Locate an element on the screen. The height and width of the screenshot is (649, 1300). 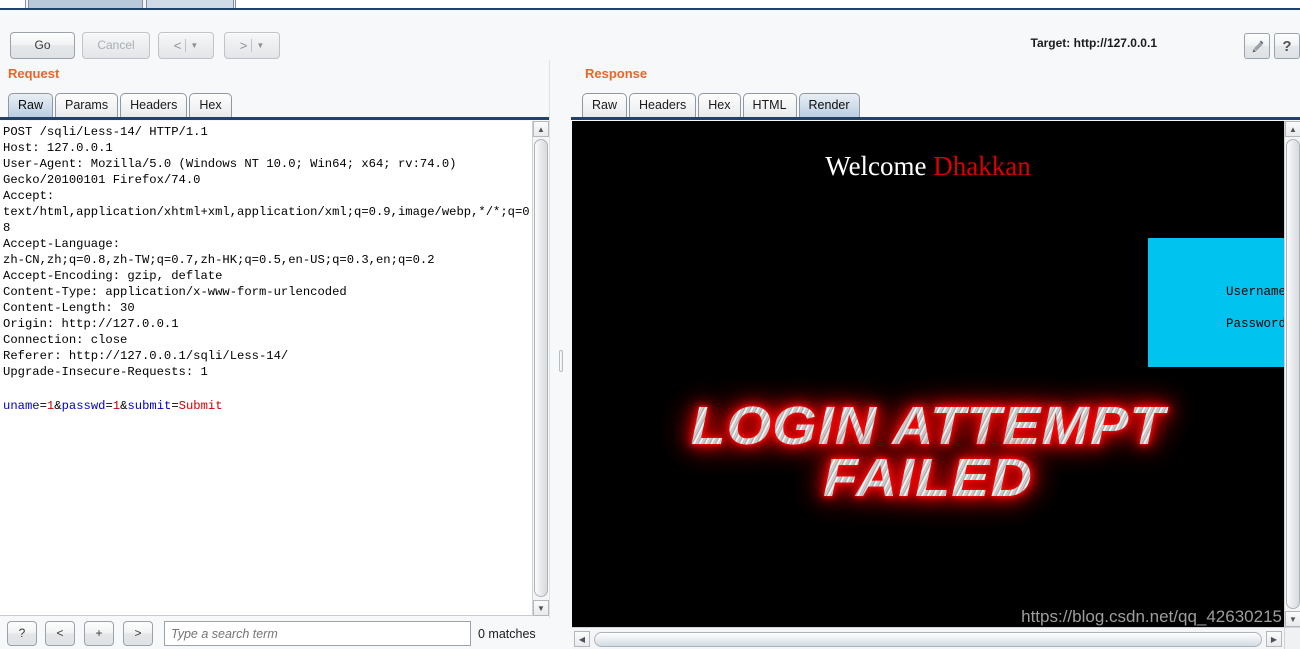
password-label: Password : is located at coordinates (1254, 324).